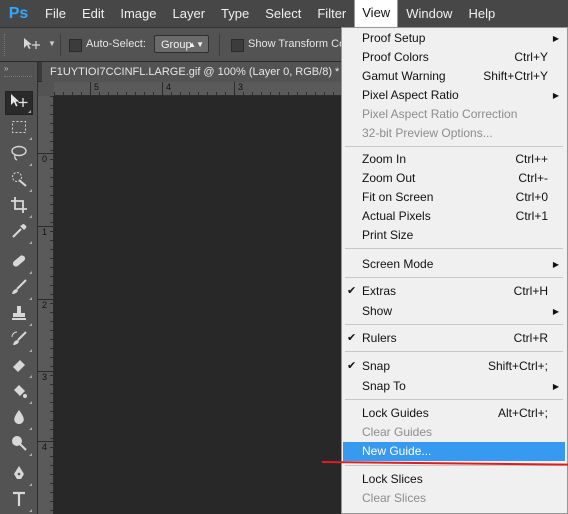  What do you see at coordinates (19, 475) in the screenshot?
I see `pen-tool-button` at bounding box center [19, 475].